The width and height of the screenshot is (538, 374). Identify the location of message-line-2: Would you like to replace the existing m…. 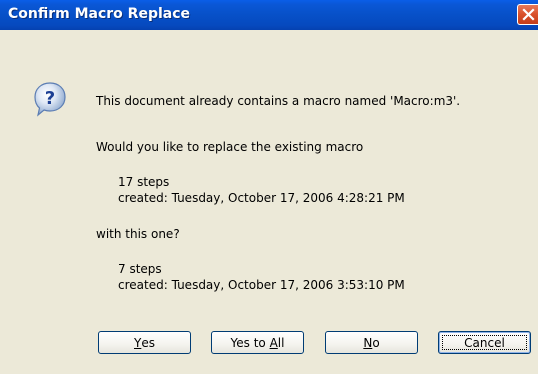
(230, 147).